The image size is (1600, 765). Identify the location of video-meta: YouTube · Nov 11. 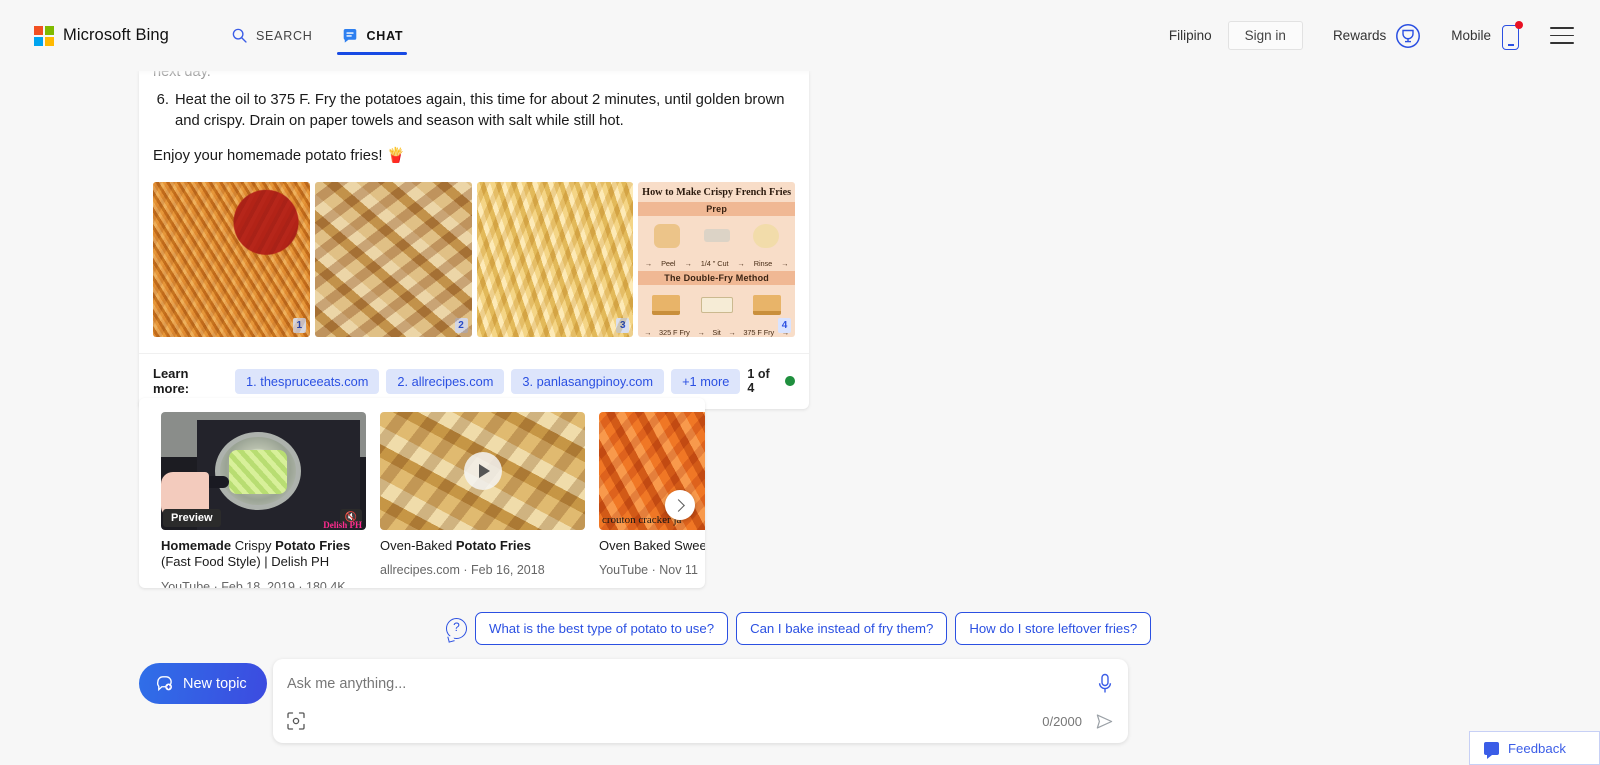
(648, 570).